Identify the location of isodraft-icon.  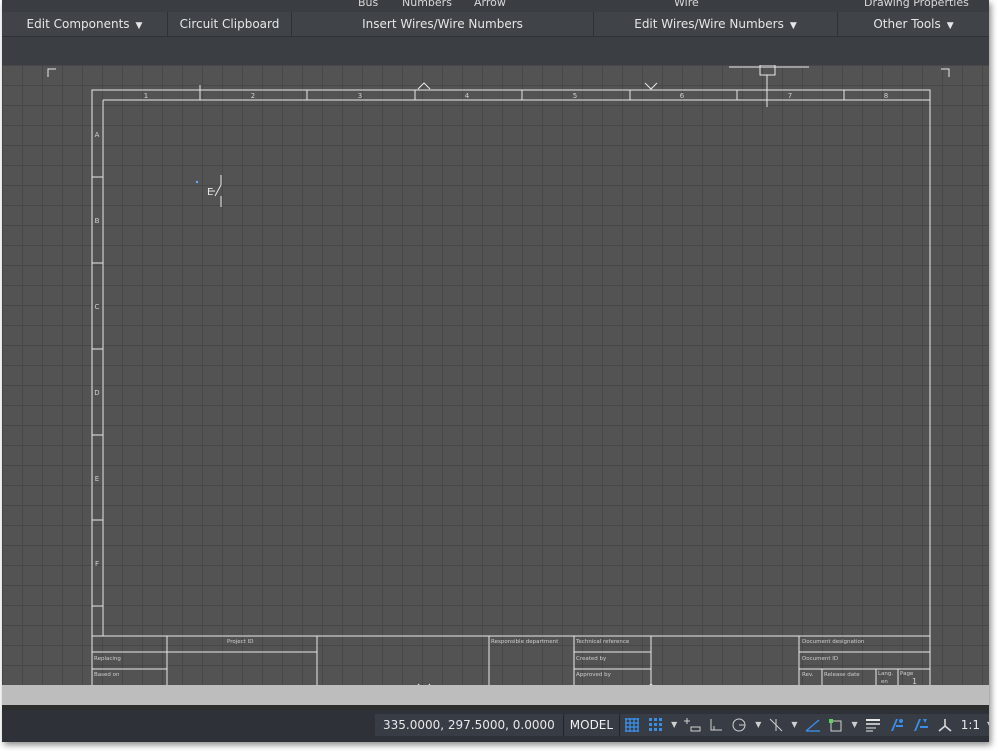
(776, 725).